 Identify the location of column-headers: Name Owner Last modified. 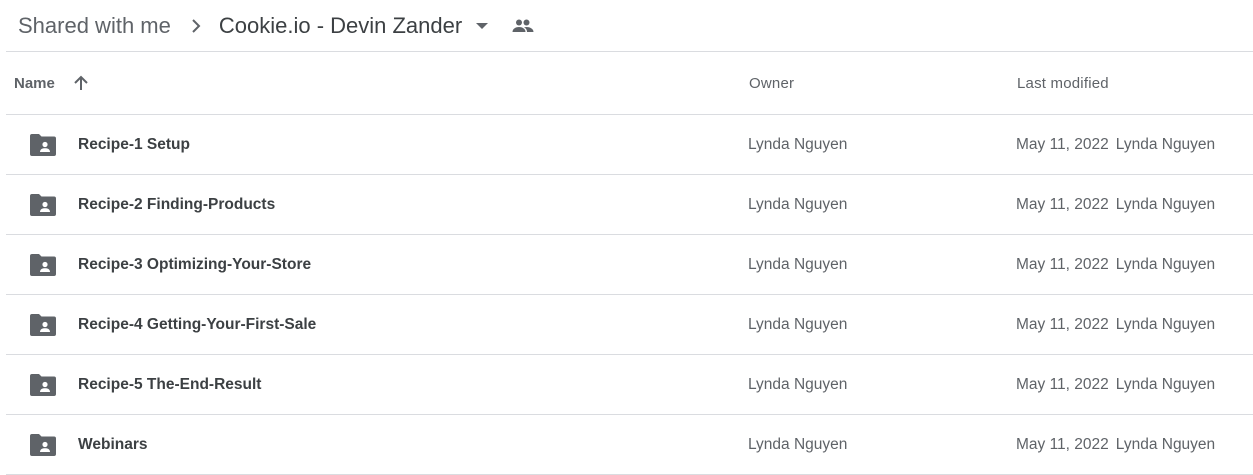
(629, 83).